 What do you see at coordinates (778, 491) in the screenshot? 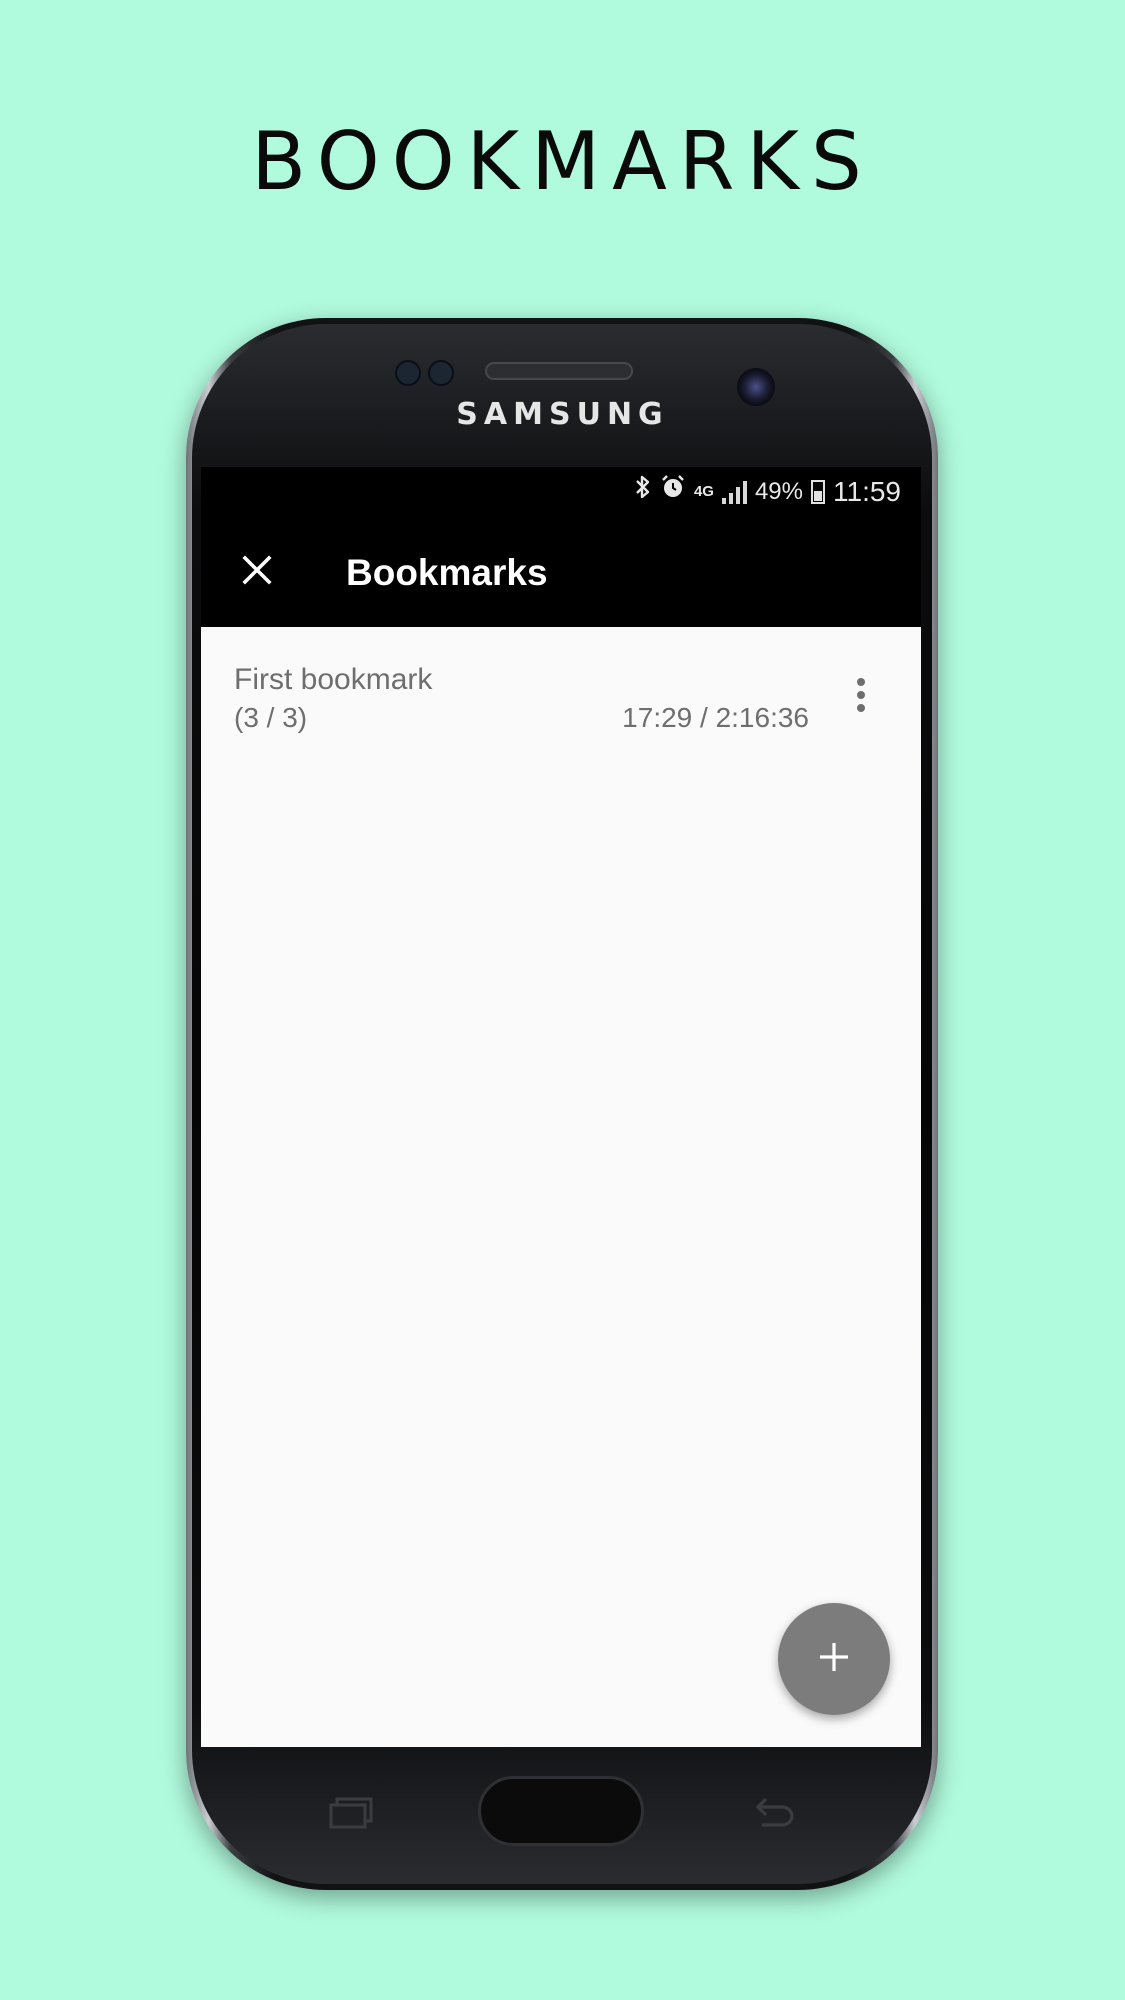
I see `battery-percent: 49%` at bounding box center [778, 491].